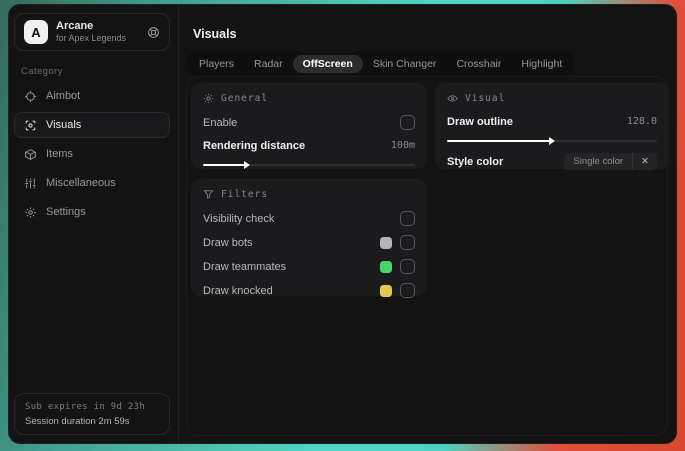 This screenshot has width=685, height=451. What do you see at coordinates (75, 26) in the screenshot?
I see `app-name: Arcane` at bounding box center [75, 26].